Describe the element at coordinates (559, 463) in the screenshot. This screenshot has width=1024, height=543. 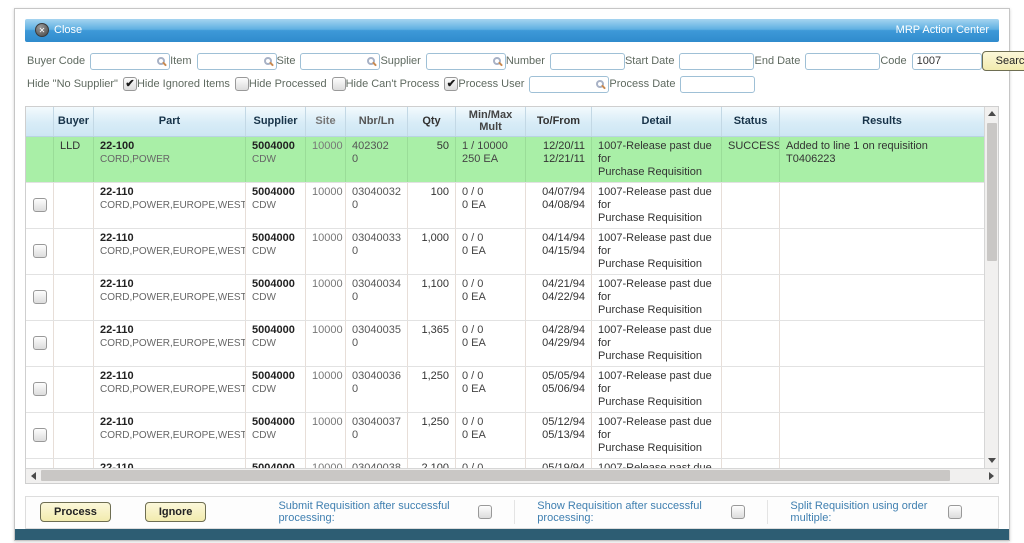
I see `cell-to-from: 05/19/9405/20/94` at that location.